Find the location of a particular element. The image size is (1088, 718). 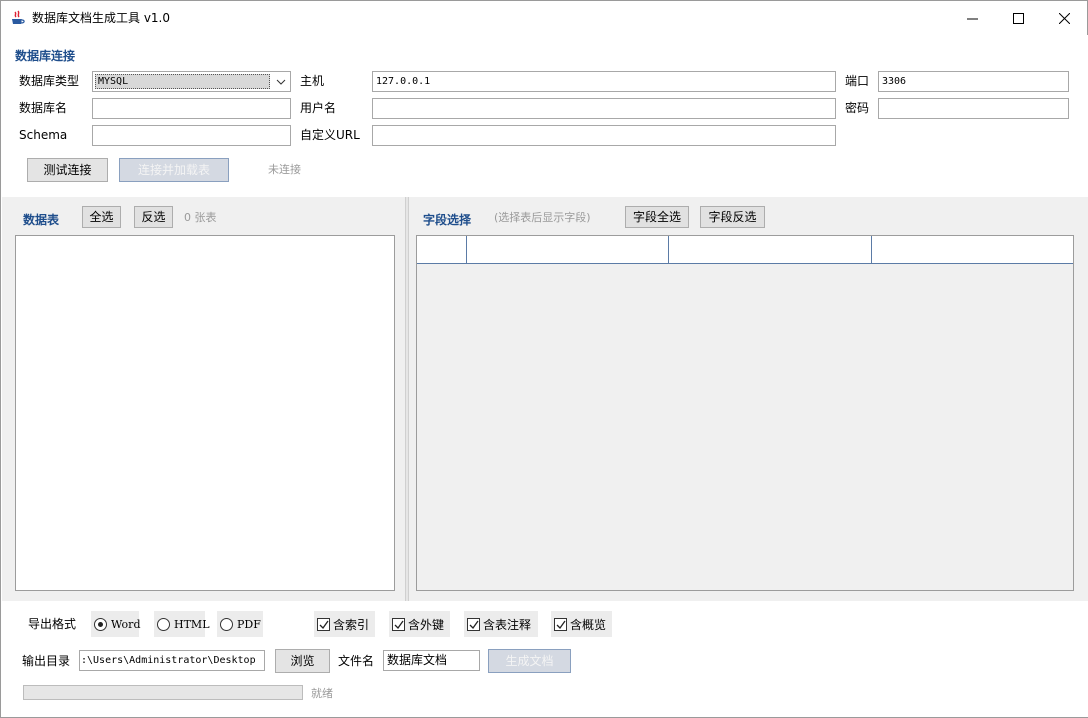

close-icon is located at coordinates (1064, 18).